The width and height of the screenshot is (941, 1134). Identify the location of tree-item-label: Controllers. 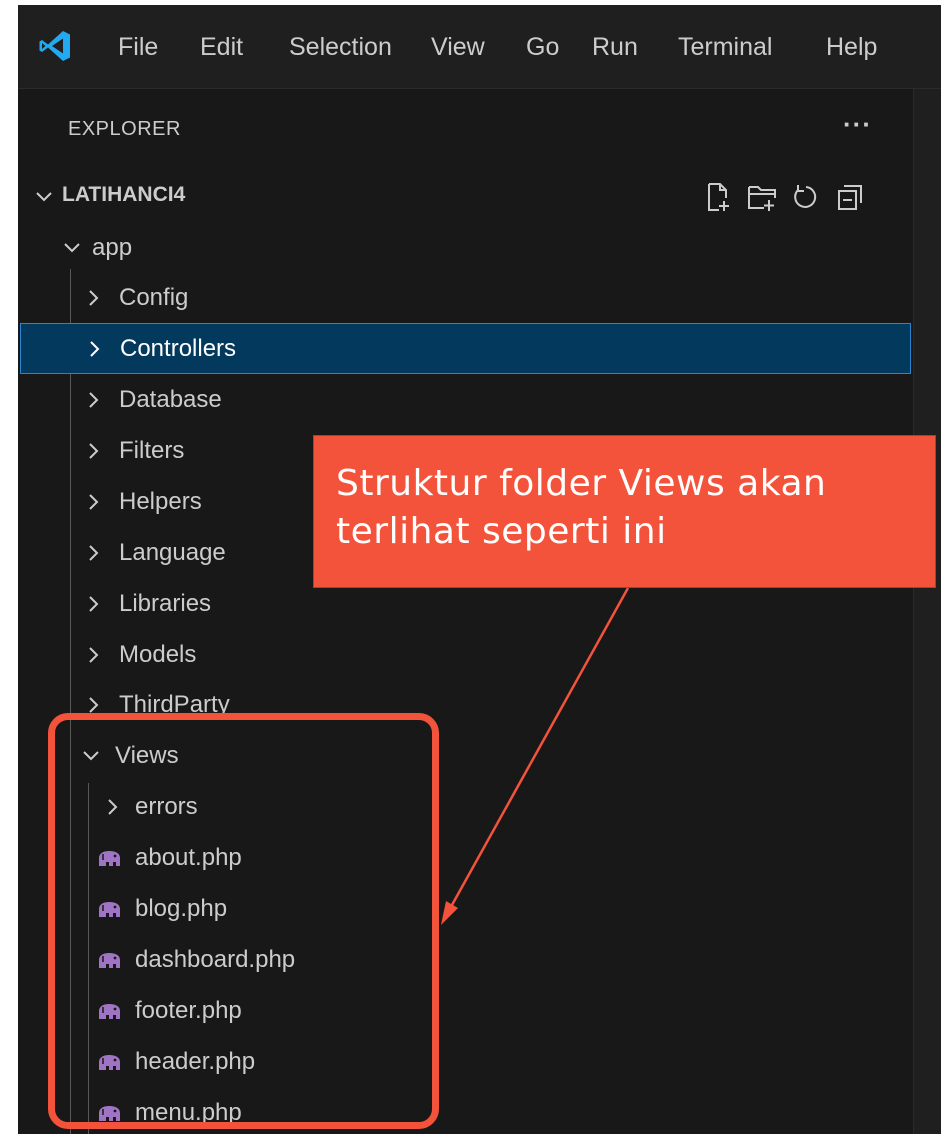
(178, 348).